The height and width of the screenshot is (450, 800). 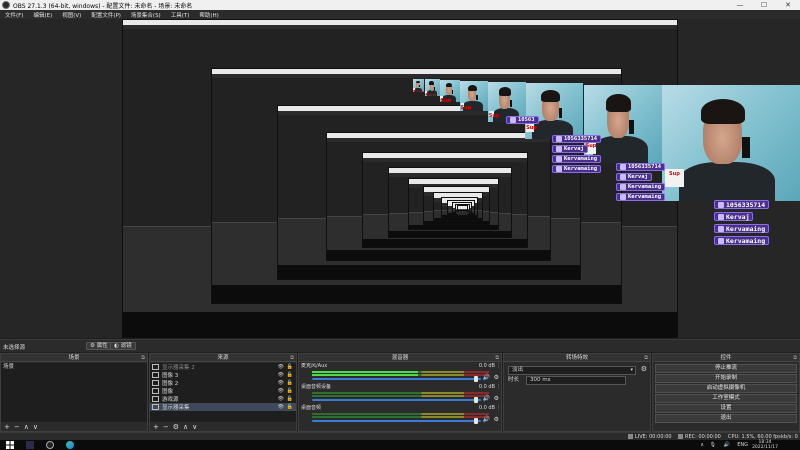 I want to click on app-icon, so click(x=30, y=445).